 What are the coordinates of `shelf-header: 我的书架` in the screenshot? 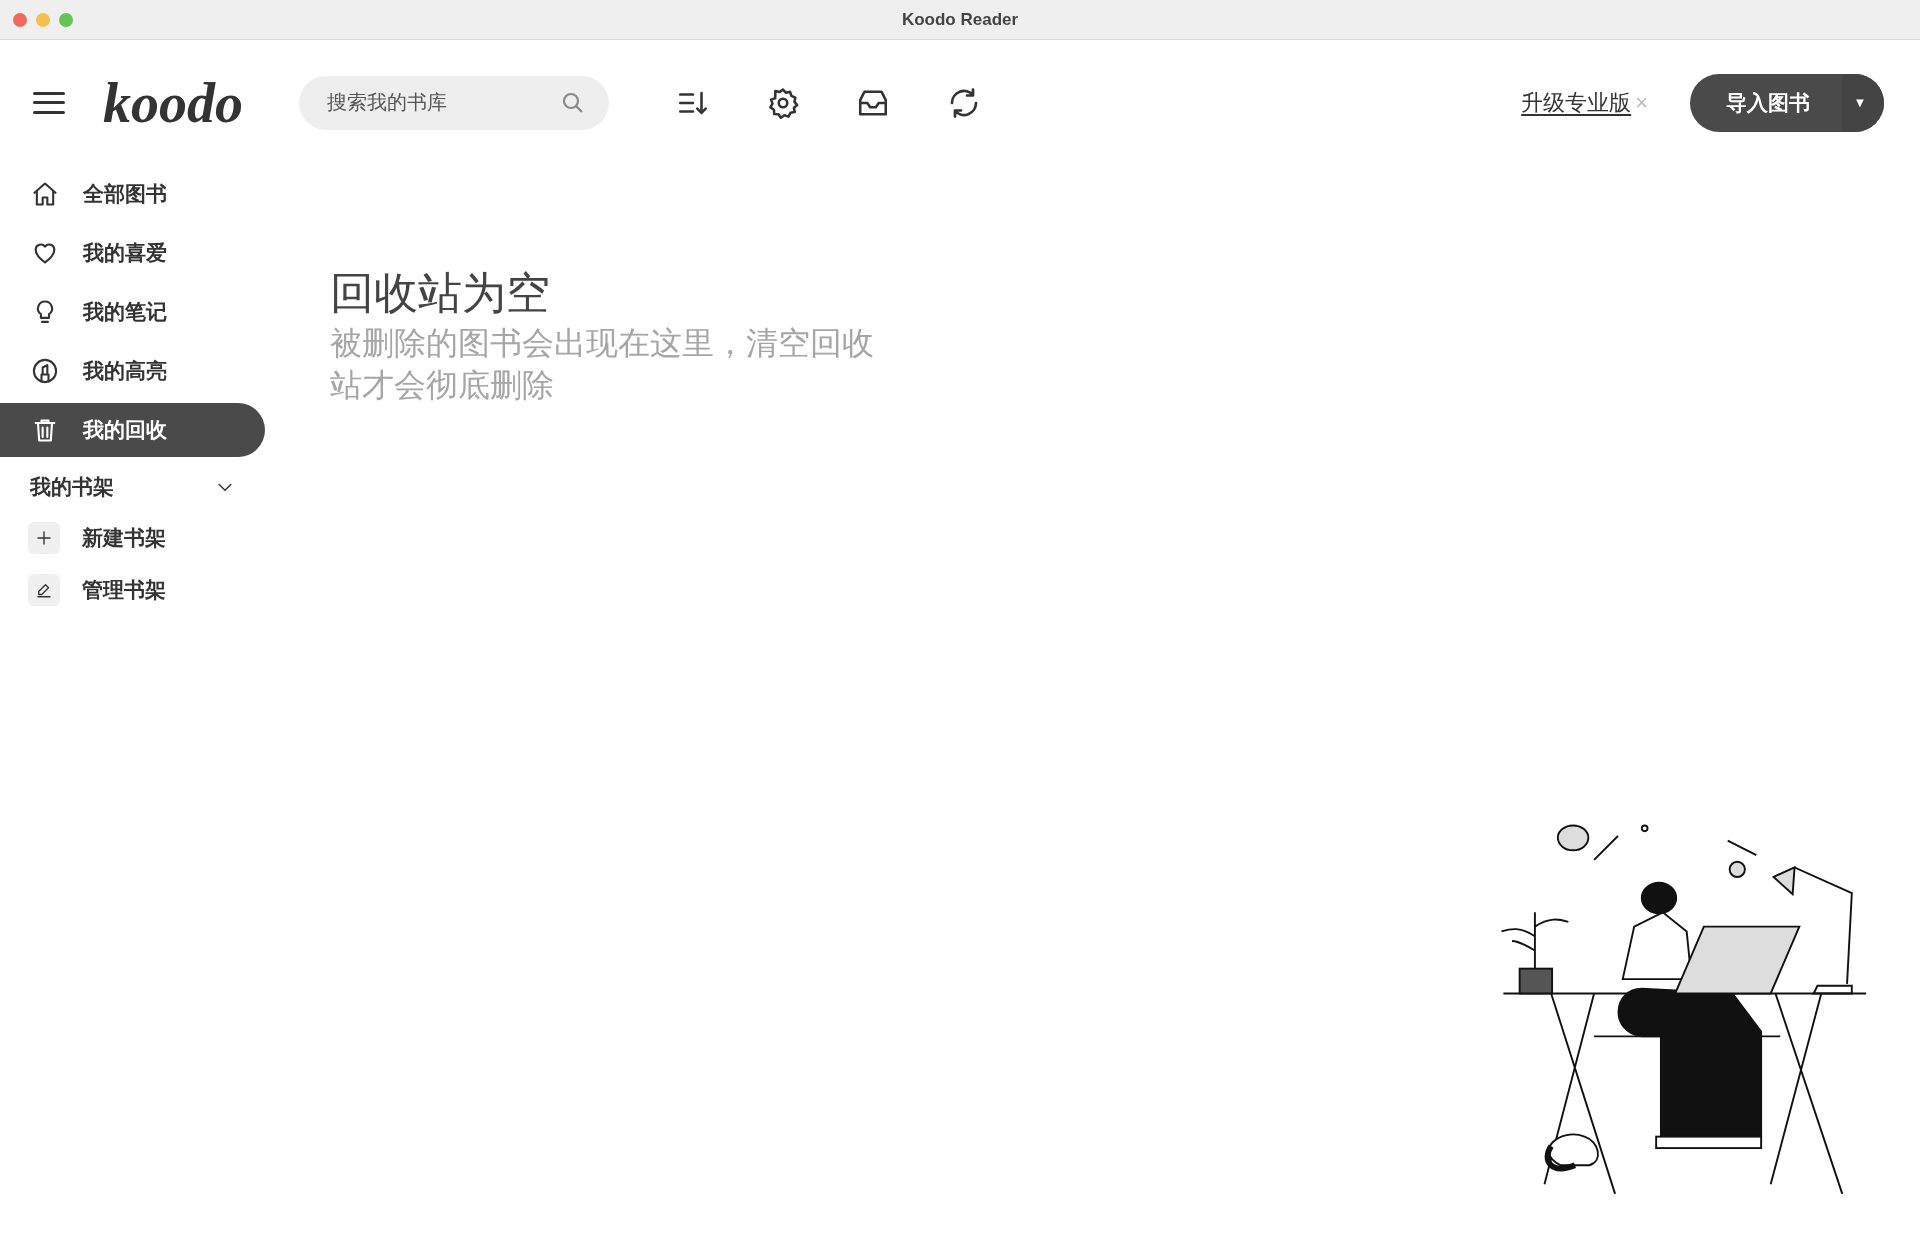 It's located at (132, 487).